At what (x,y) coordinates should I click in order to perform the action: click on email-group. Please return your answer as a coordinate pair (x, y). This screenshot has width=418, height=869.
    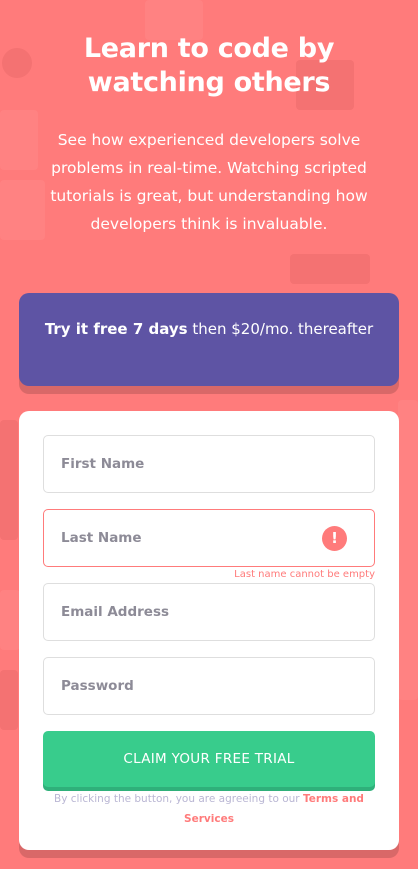
    Looking at the image, I should click on (209, 612).